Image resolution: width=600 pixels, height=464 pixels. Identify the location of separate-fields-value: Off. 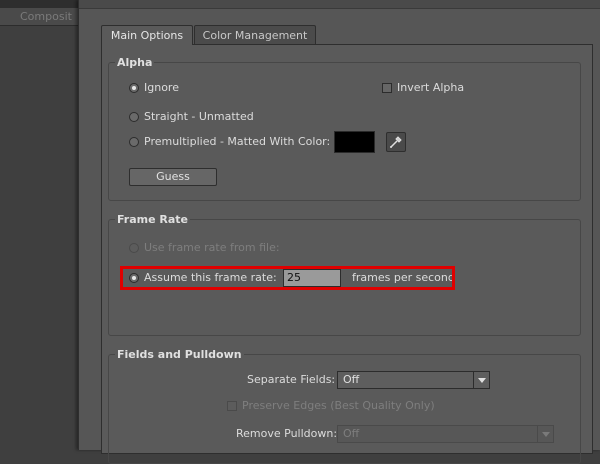
(351, 379).